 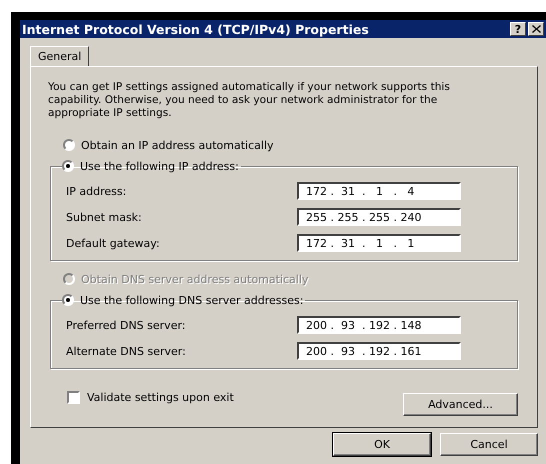 I want to click on radio-button: Use the following IP address:, so click(x=150, y=166).